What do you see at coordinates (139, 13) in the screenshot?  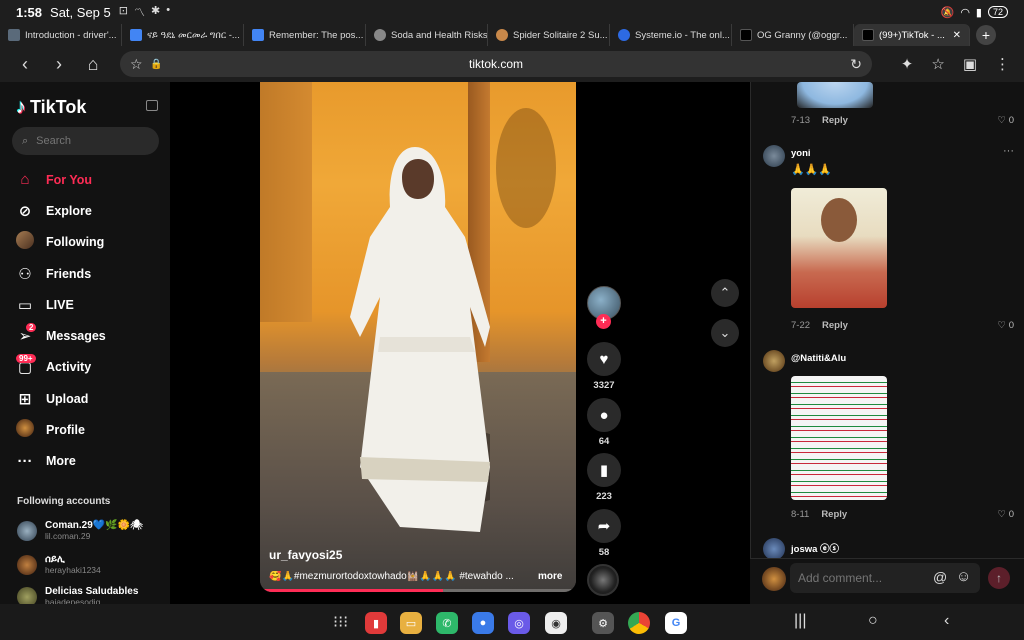 I see `trend-icon: 〽` at bounding box center [139, 13].